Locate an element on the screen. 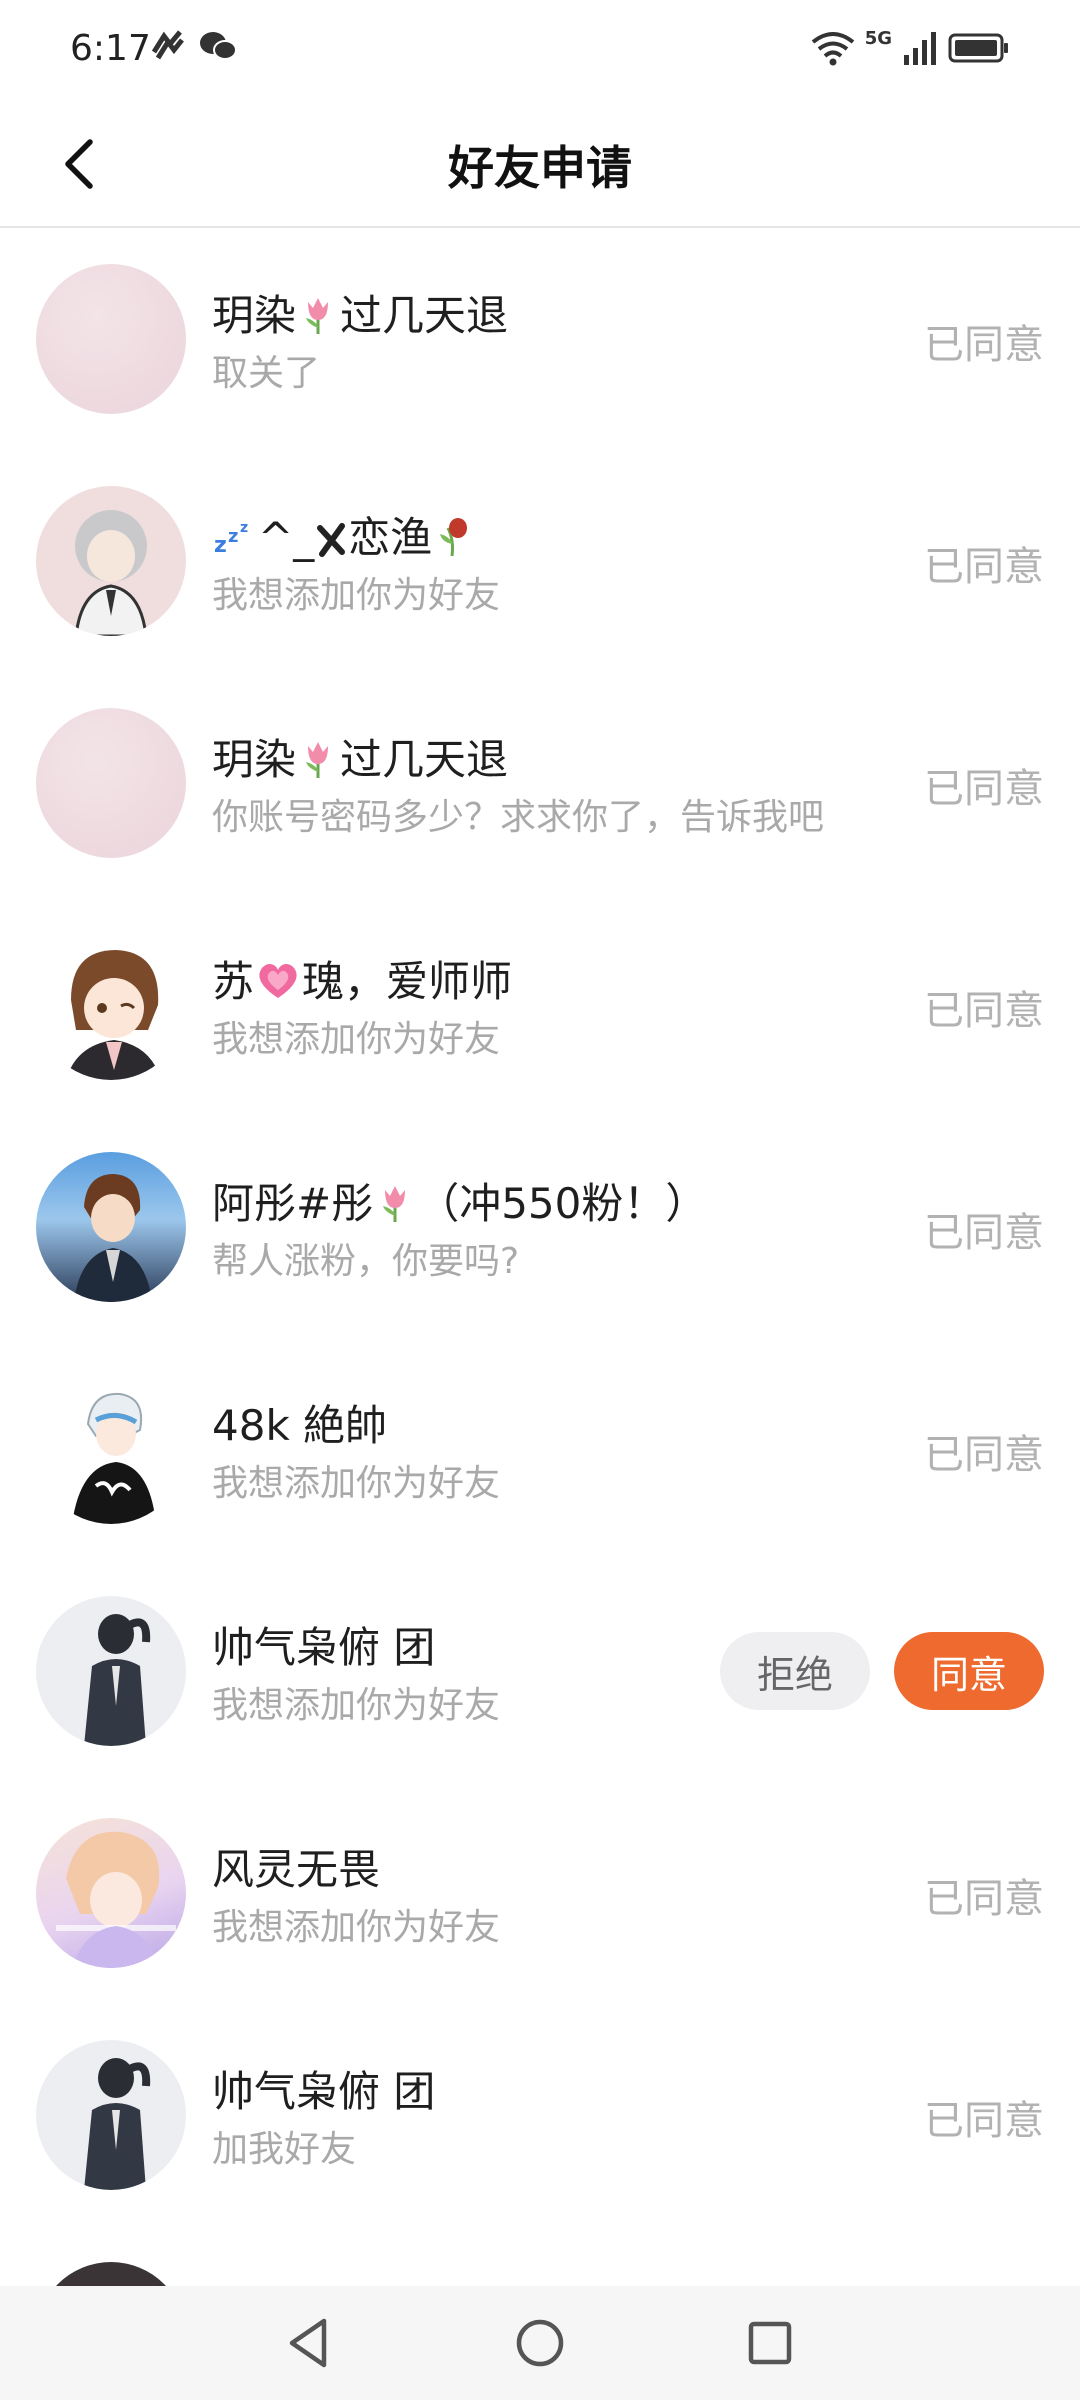  request-message: 帮人涨粉，你要吗? is located at coordinates (366, 1261).